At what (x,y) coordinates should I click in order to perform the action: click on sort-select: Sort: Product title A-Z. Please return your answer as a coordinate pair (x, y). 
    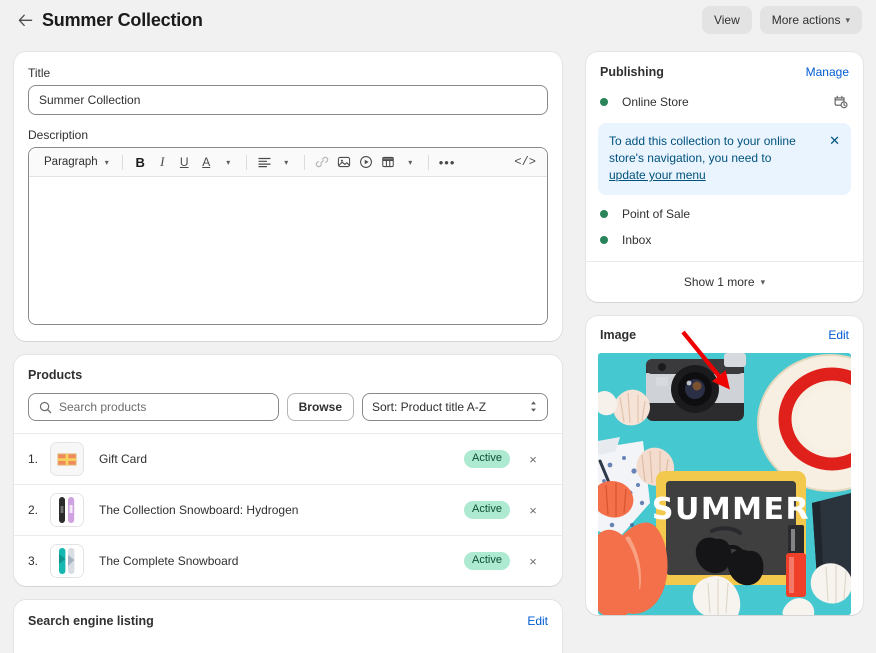
    Looking at the image, I should click on (455, 407).